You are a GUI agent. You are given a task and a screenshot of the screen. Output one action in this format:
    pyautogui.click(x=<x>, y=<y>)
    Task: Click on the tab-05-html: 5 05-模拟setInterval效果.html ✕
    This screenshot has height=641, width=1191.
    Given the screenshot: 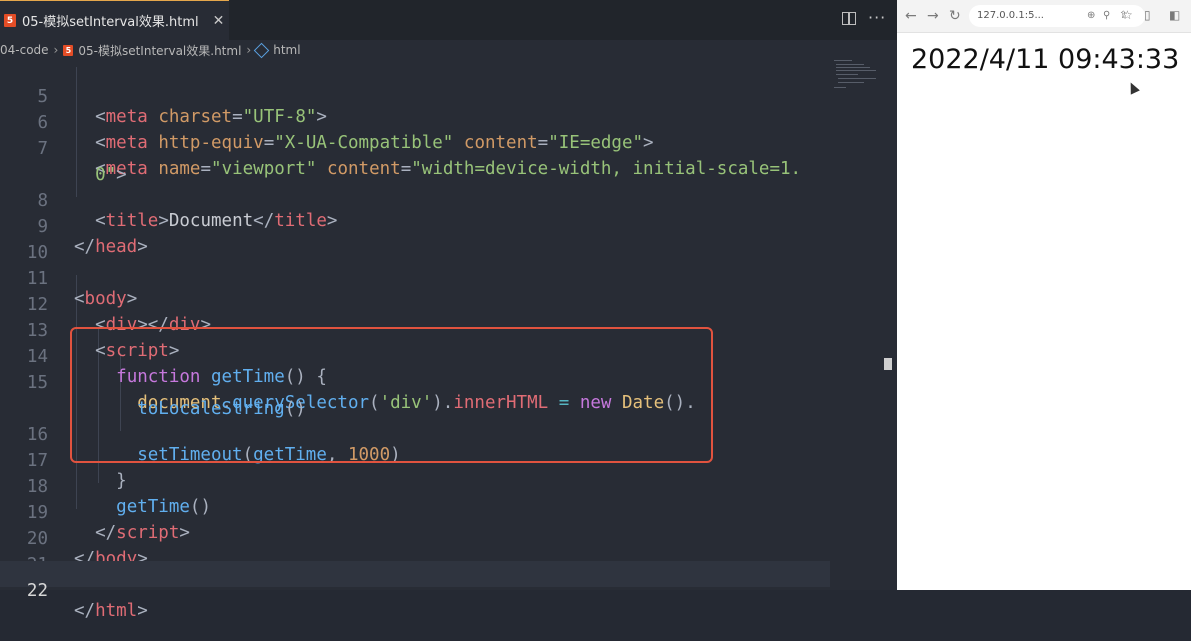 What is the action you would take?
    pyautogui.click(x=114, y=20)
    